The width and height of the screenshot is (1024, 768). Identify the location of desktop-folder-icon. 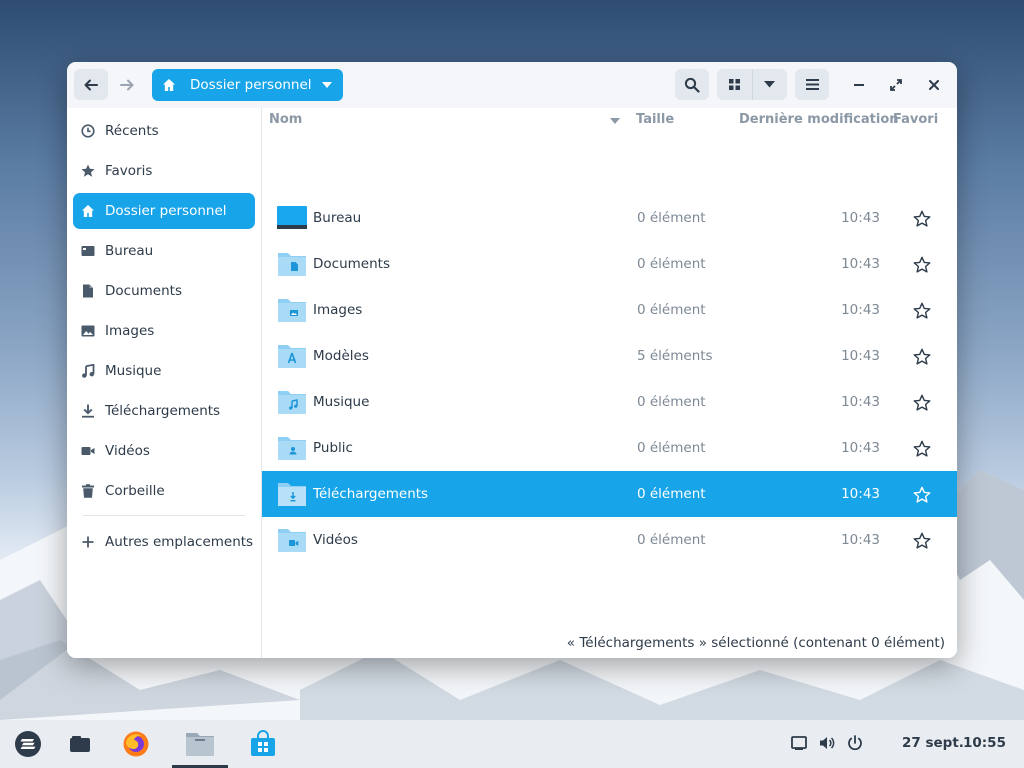
(292, 217).